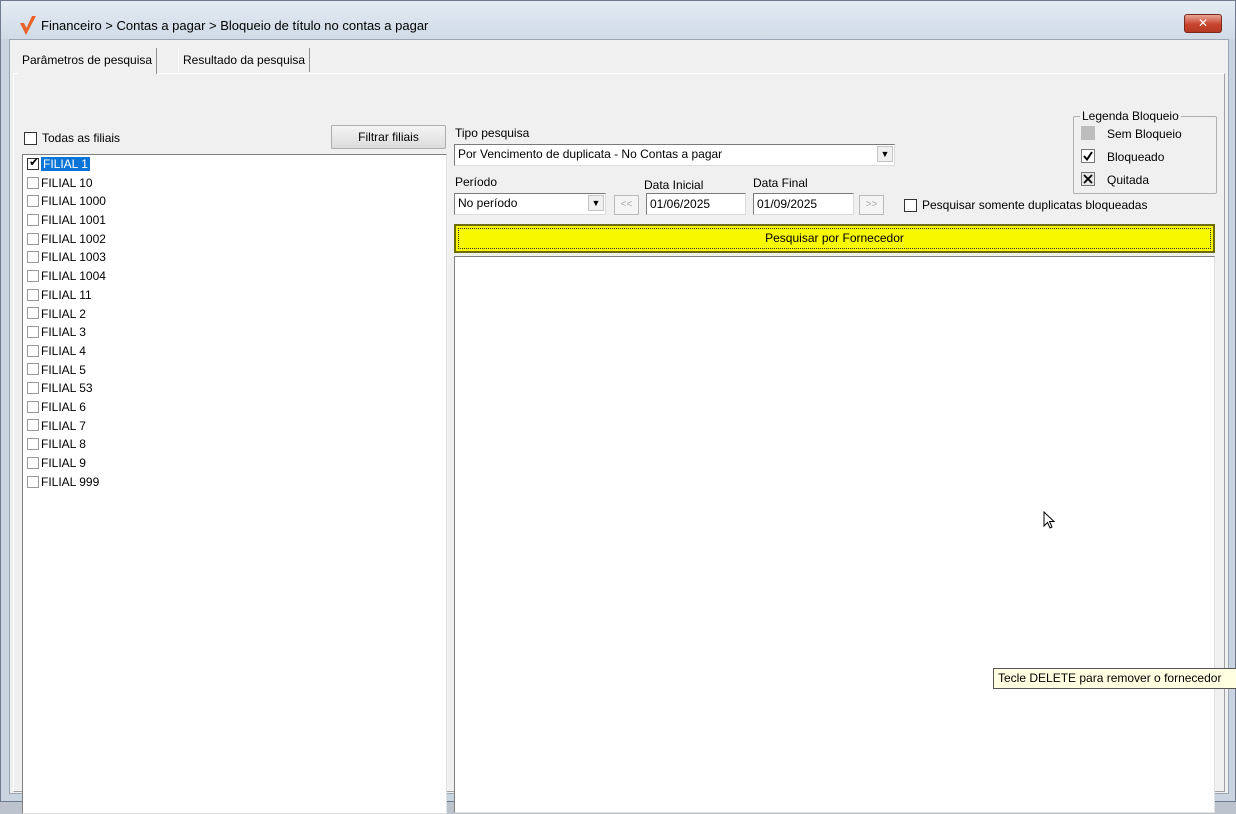 Image resolution: width=1236 pixels, height=814 pixels. What do you see at coordinates (1049, 520) in the screenshot?
I see `mouse-cursor-icon` at bounding box center [1049, 520].